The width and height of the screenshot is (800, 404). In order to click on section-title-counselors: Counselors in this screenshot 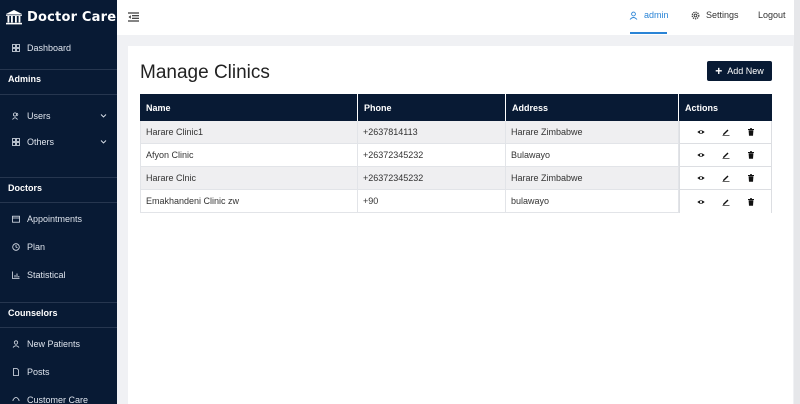, I will do `click(33, 313)`.